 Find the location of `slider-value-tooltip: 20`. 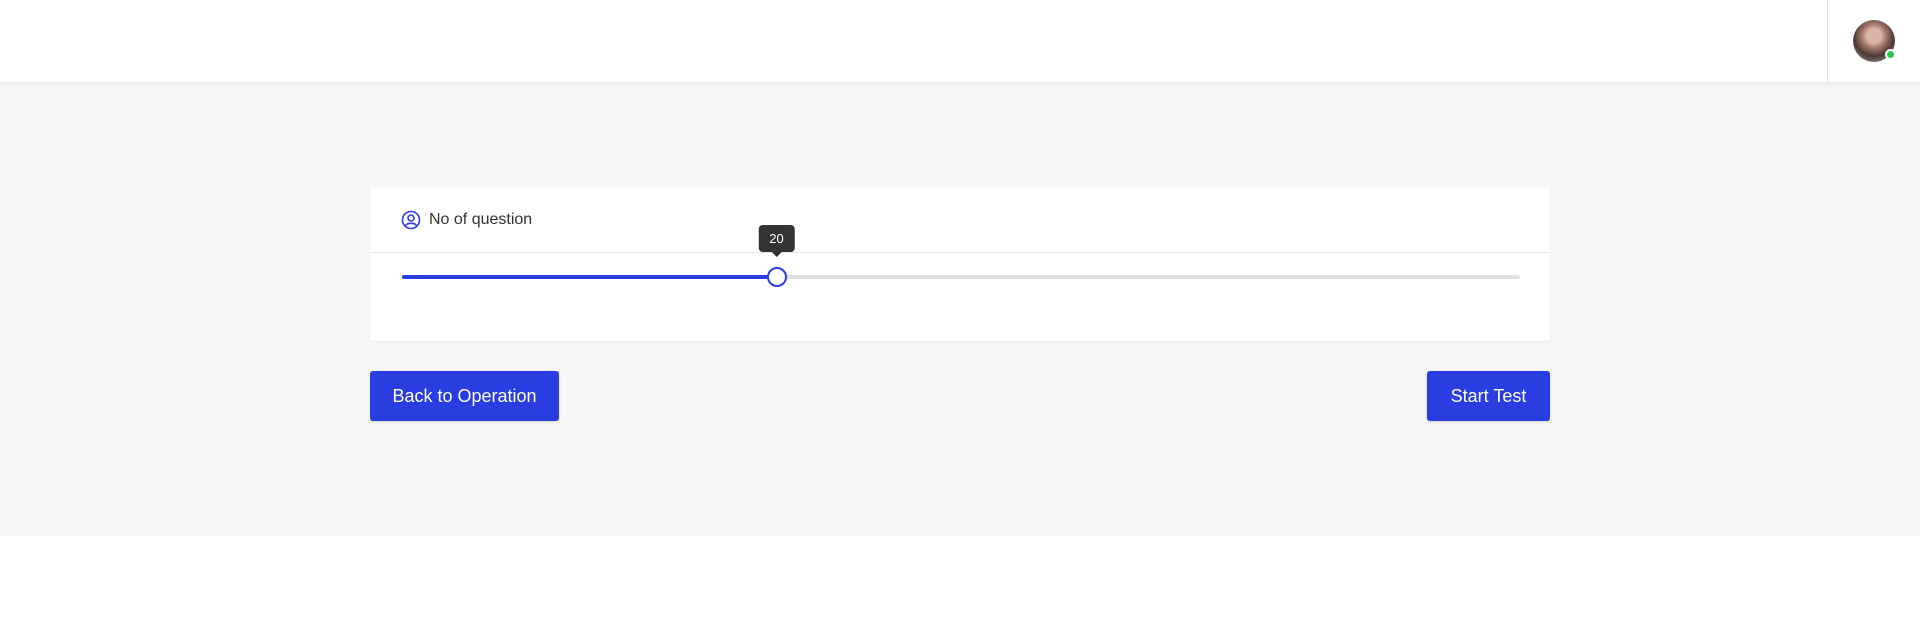

slider-value-tooltip: 20 is located at coordinates (776, 241).